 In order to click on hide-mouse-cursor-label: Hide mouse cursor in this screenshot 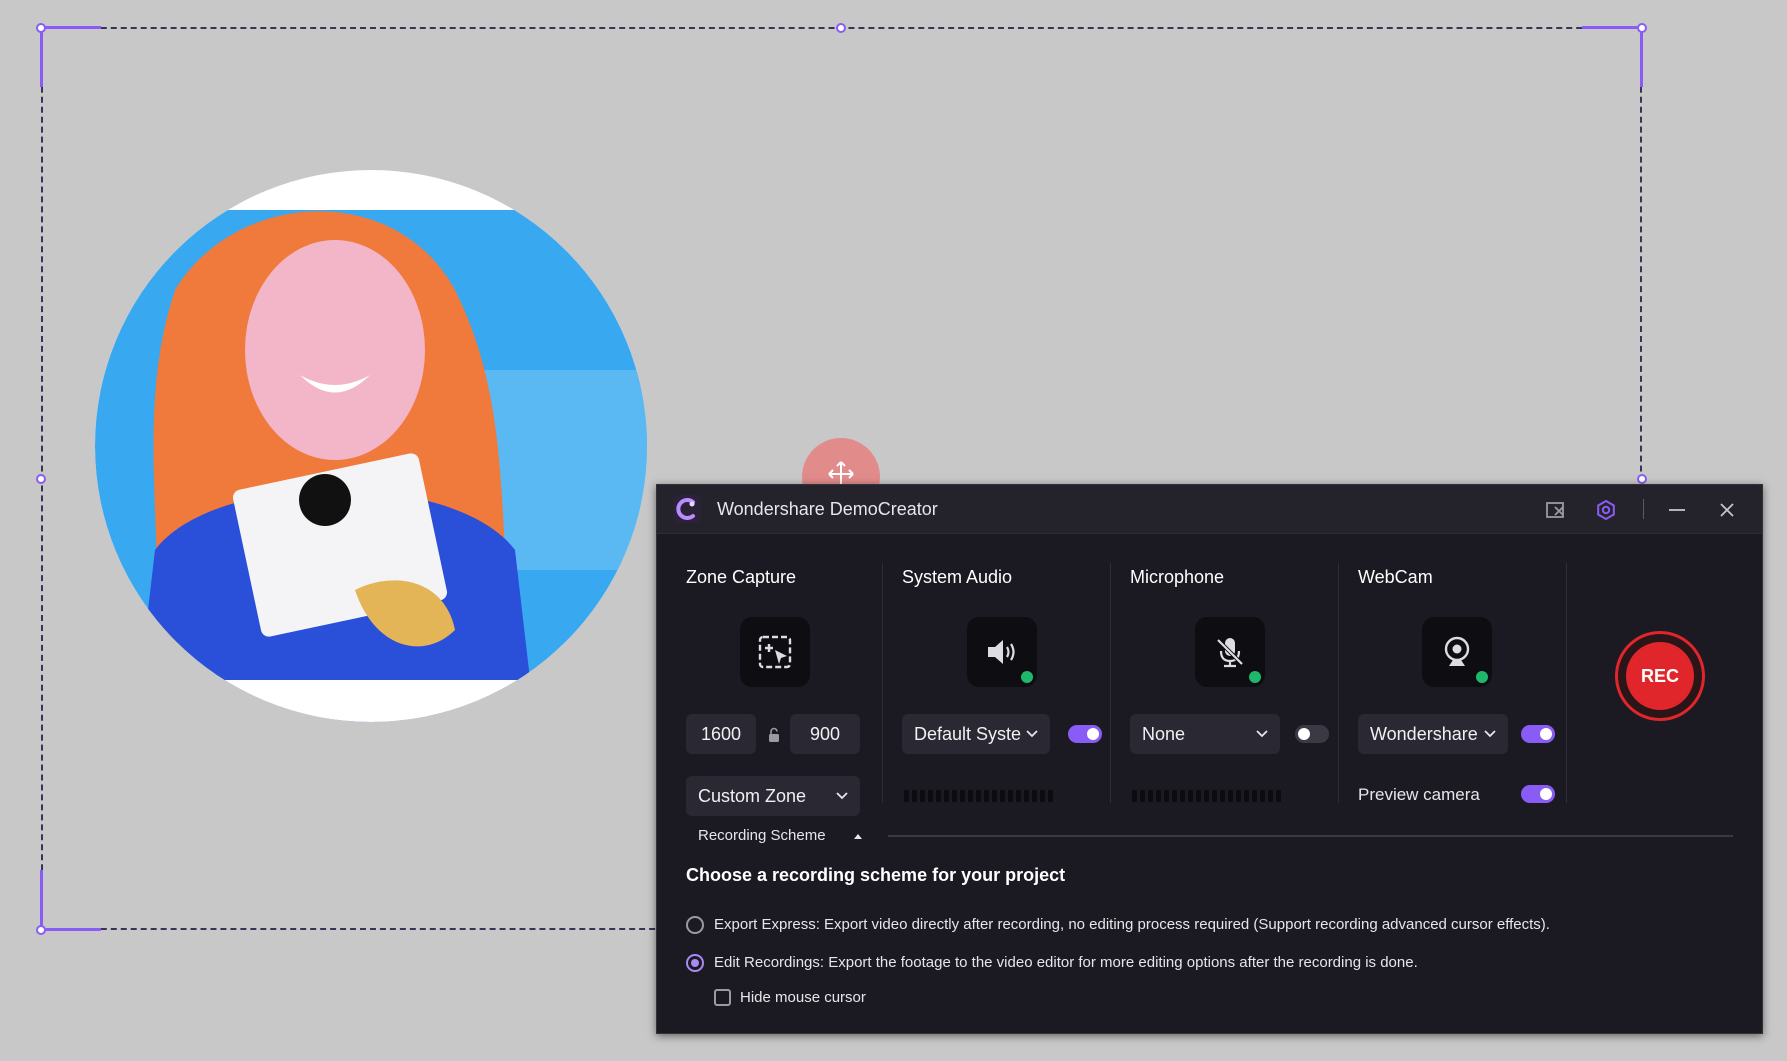, I will do `click(803, 997)`.